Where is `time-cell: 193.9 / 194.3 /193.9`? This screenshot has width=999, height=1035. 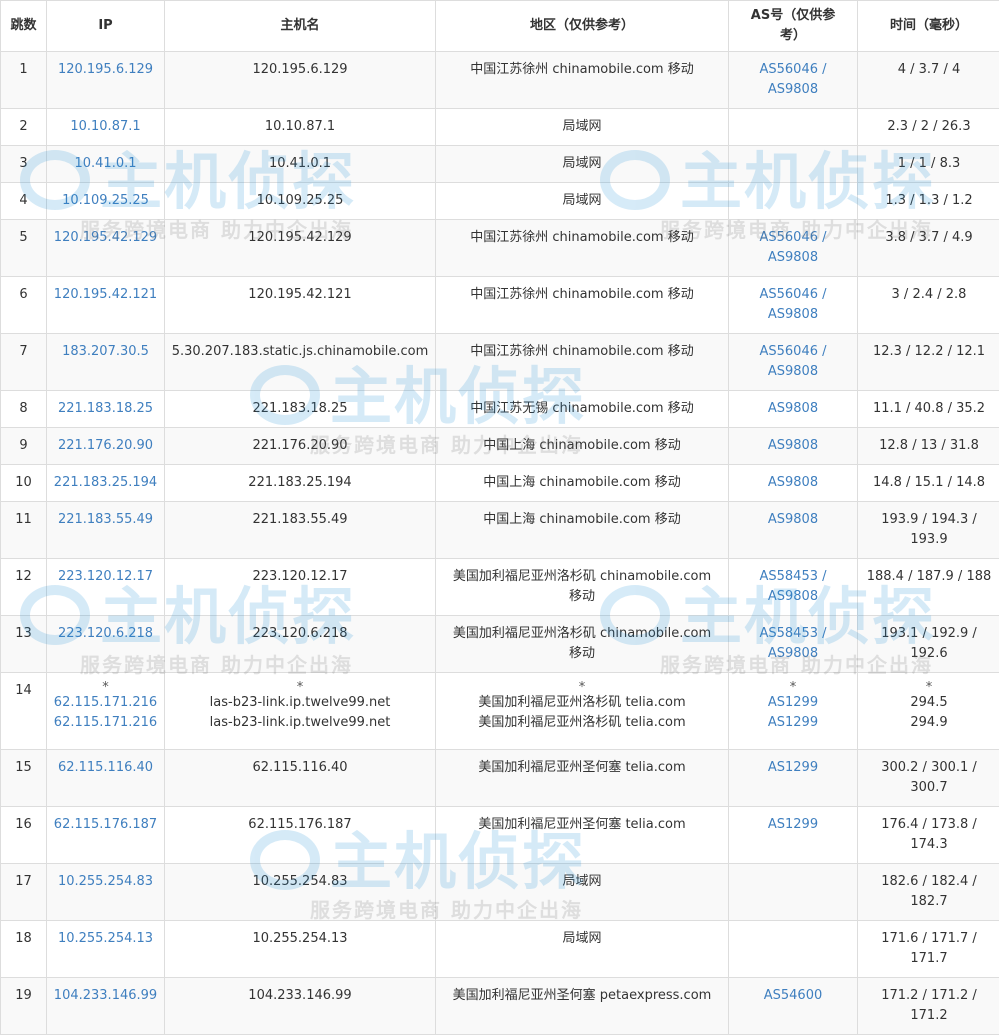 time-cell: 193.9 / 194.3 /193.9 is located at coordinates (928, 530).